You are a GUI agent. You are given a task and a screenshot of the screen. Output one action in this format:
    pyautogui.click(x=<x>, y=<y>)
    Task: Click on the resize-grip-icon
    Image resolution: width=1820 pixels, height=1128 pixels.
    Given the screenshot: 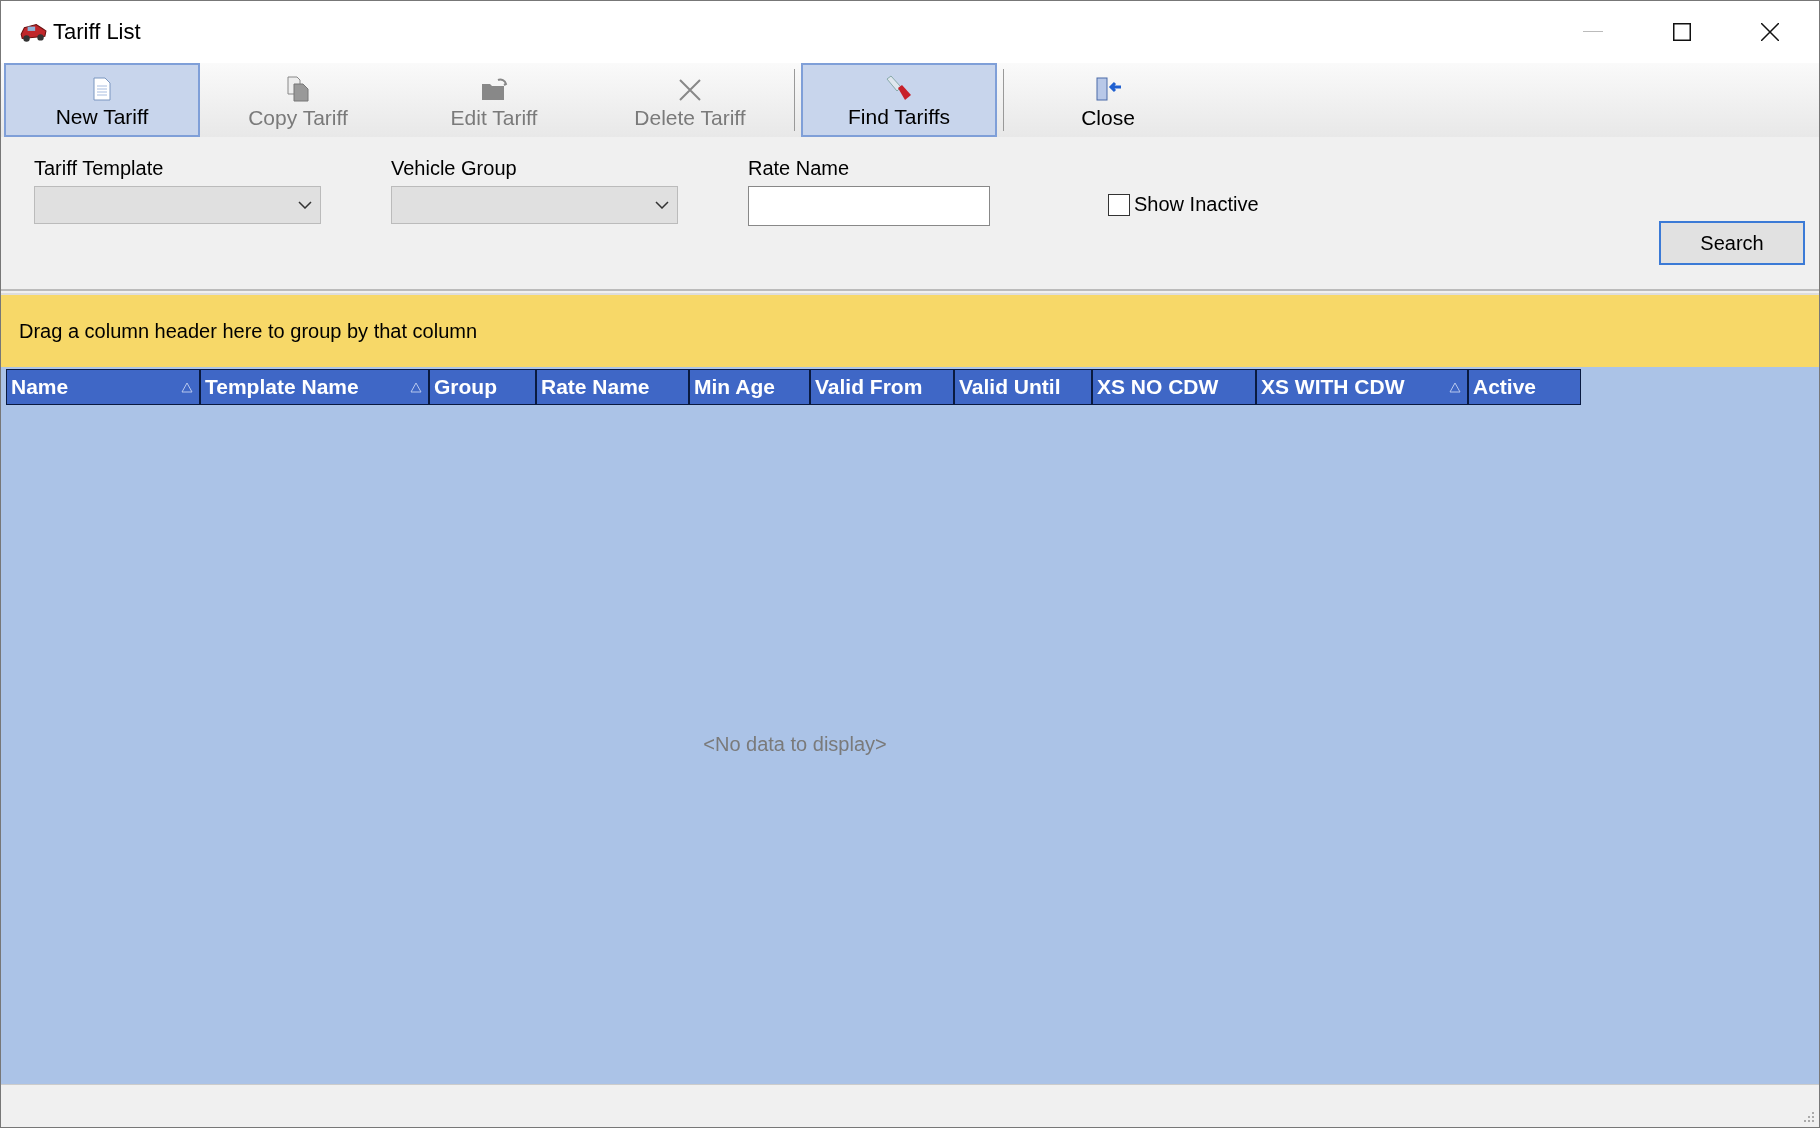 What is the action you would take?
    pyautogui.click(x=1809, y=1117)
    